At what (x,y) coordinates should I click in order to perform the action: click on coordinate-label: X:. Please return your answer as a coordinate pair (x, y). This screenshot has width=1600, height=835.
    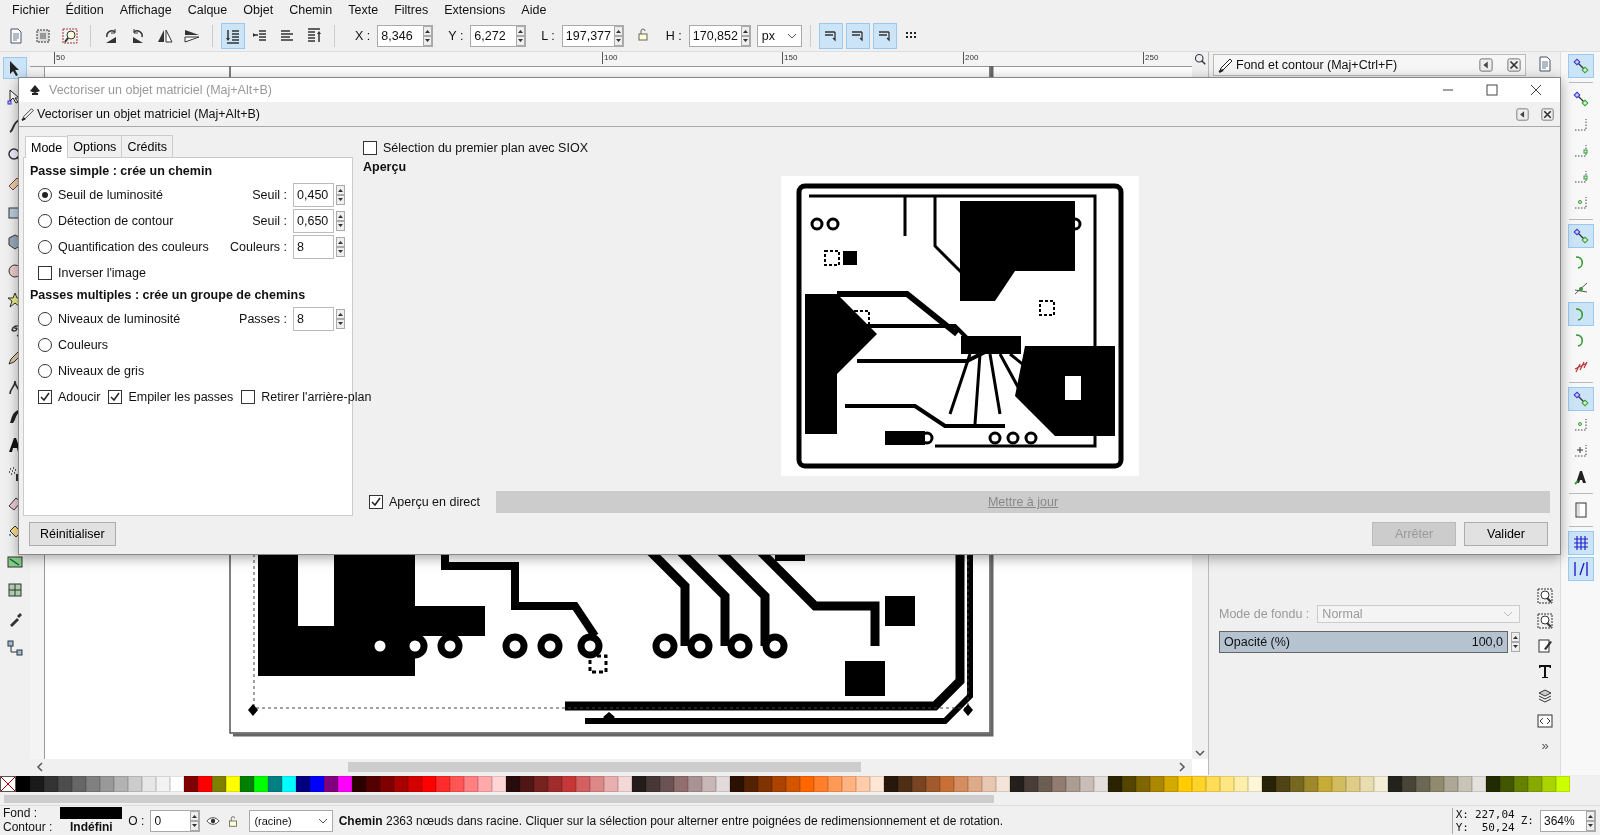
    Looking at the image, I should click on (1462, 814).